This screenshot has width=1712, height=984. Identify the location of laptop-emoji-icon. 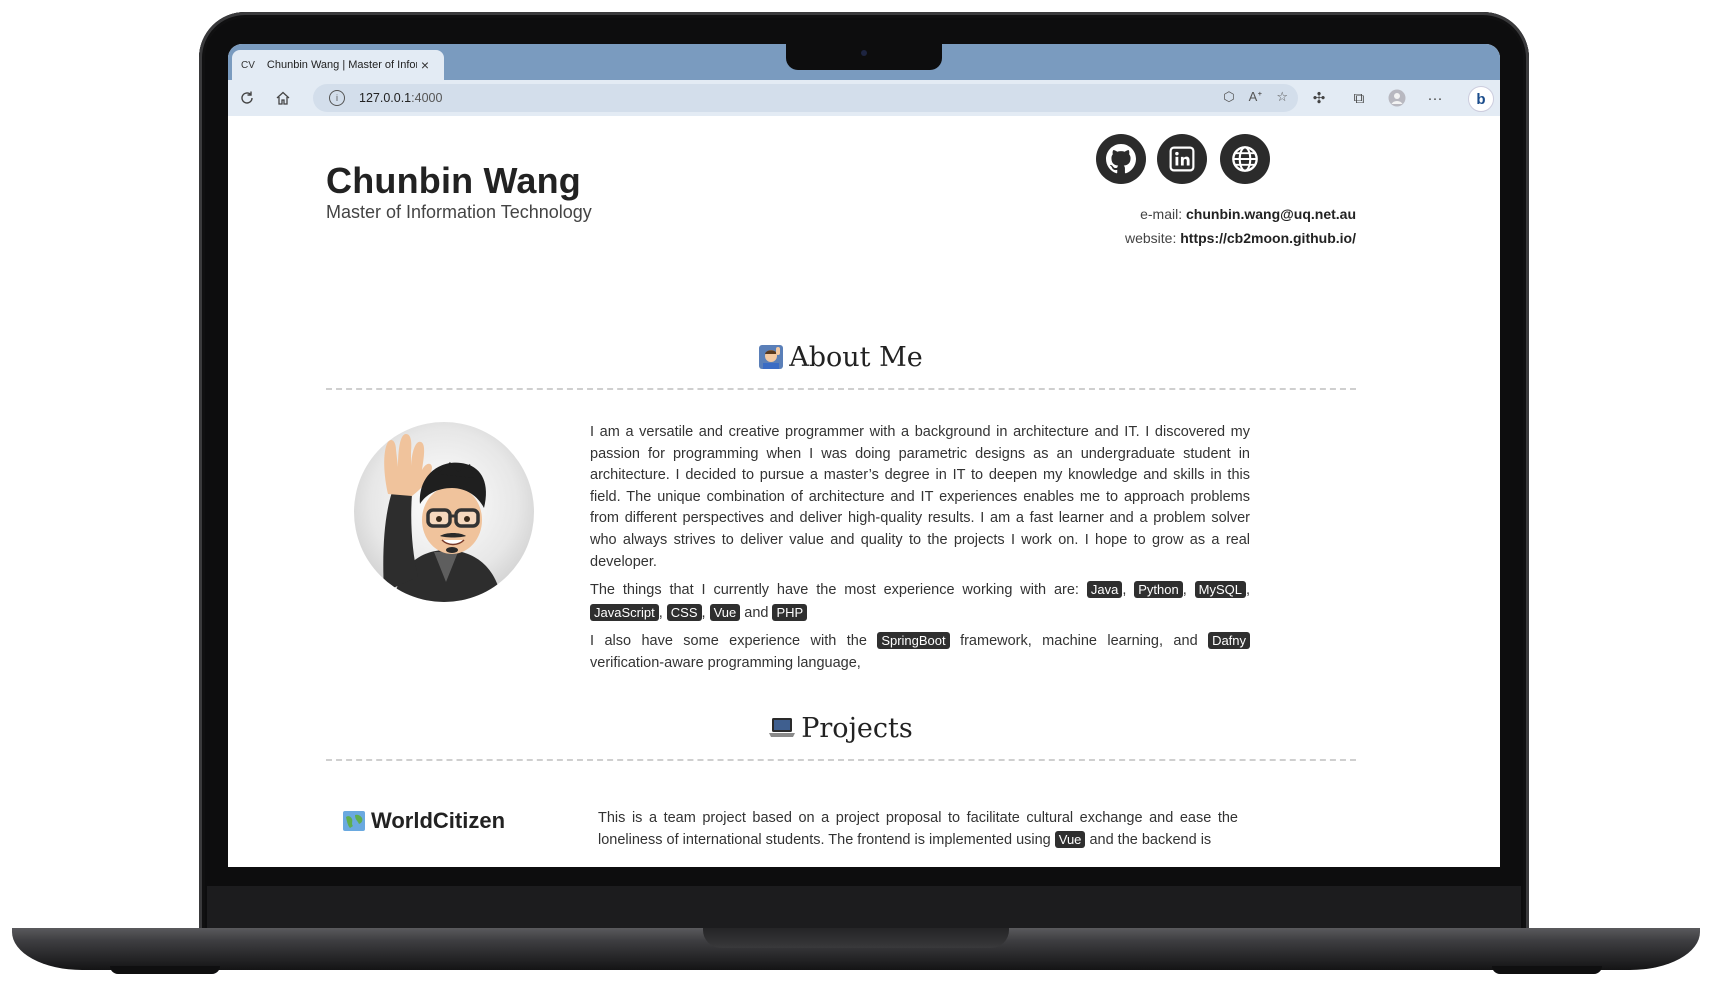
(782, 731).